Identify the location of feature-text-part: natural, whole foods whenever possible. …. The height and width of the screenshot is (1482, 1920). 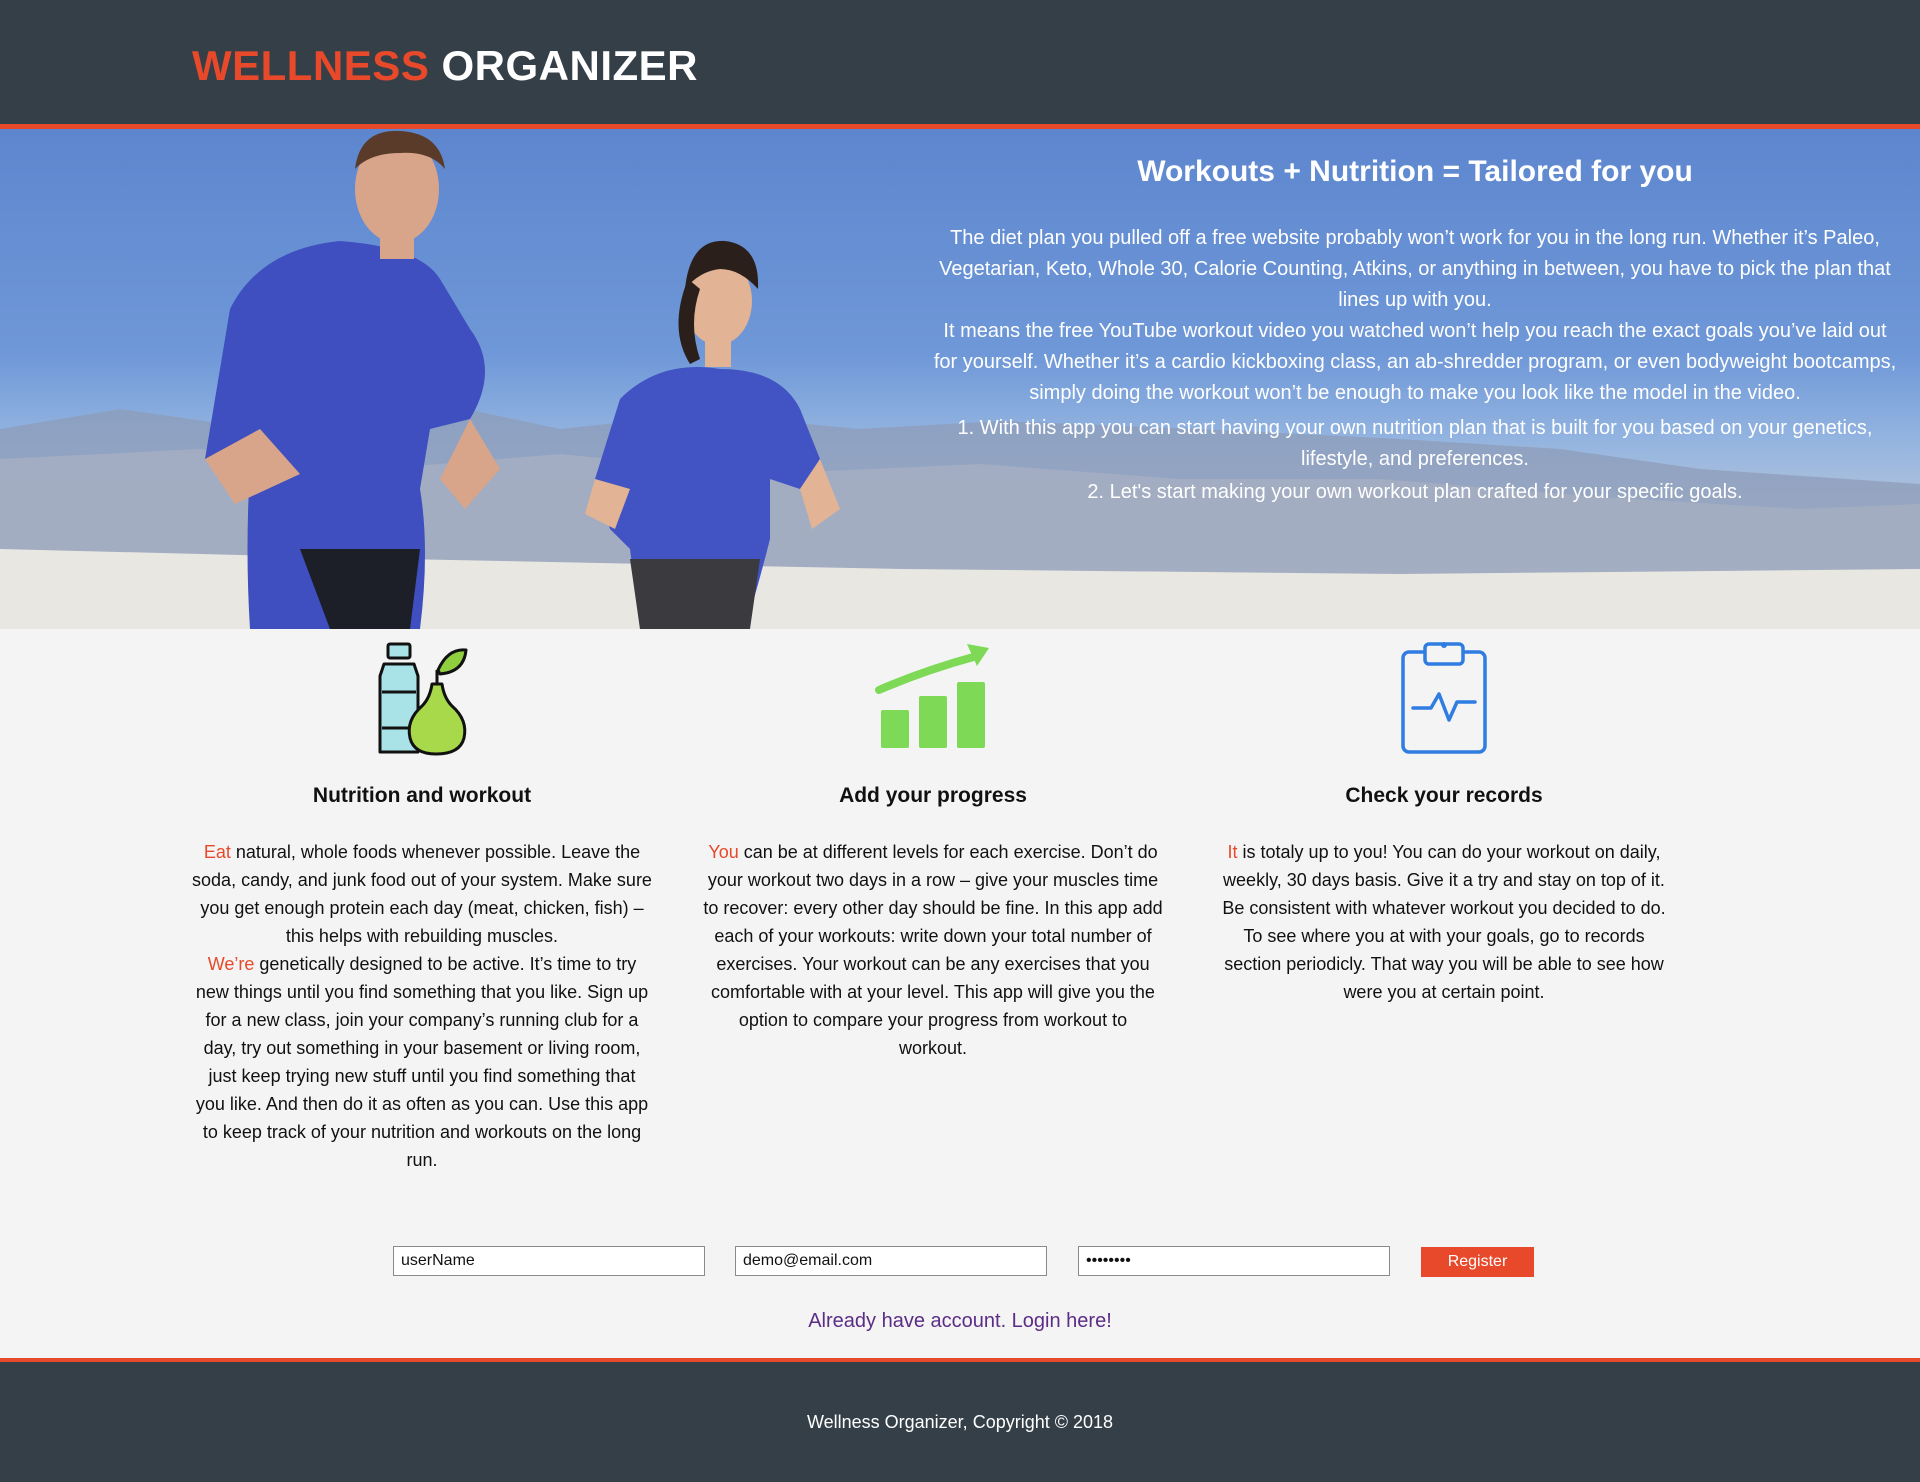
(422, 894).